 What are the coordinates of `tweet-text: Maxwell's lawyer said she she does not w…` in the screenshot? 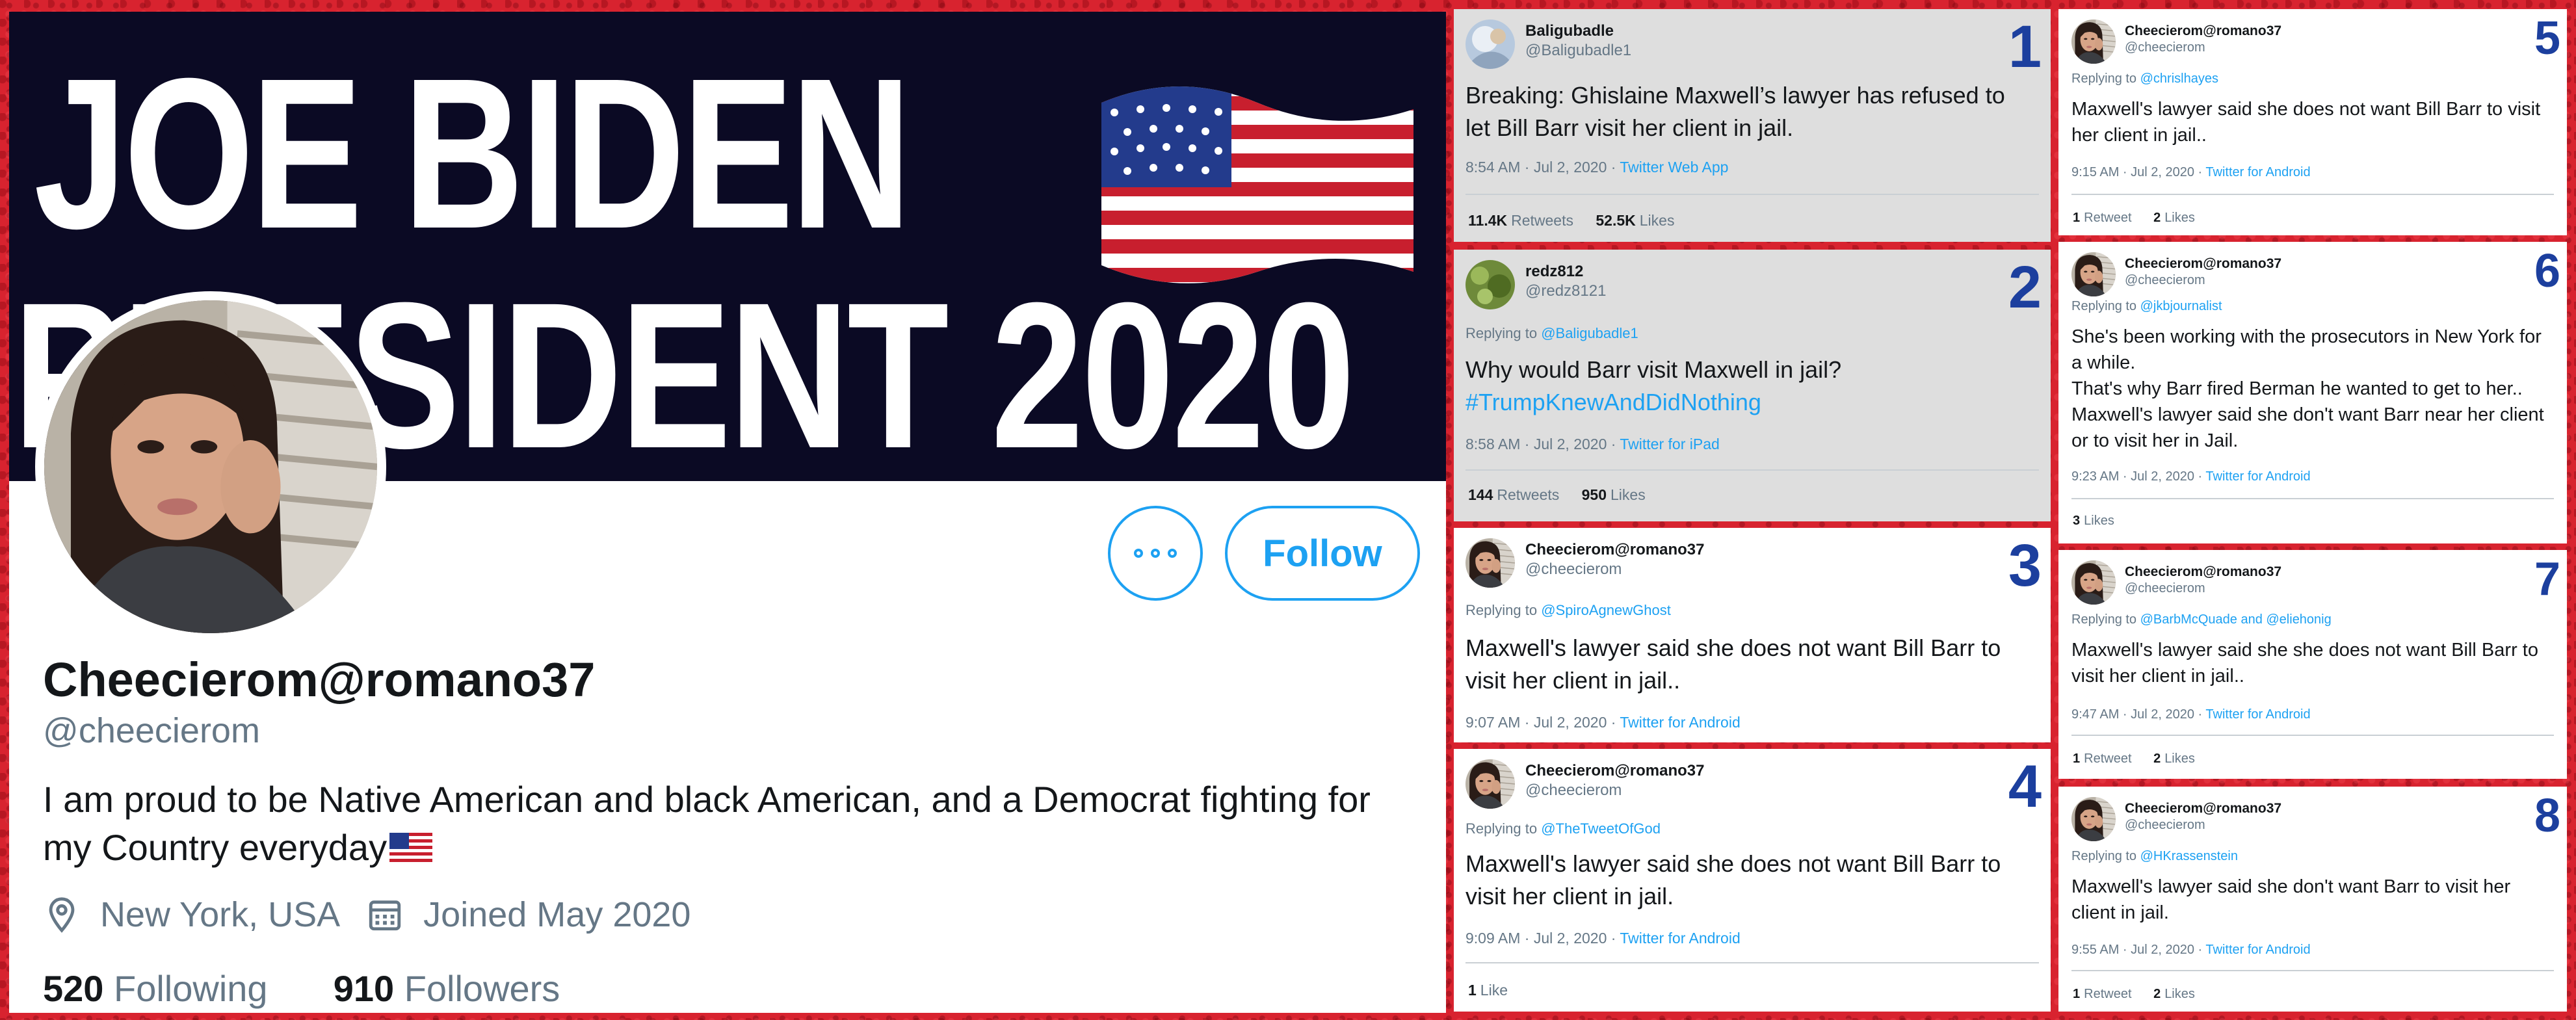 It's located at (2304, 663).